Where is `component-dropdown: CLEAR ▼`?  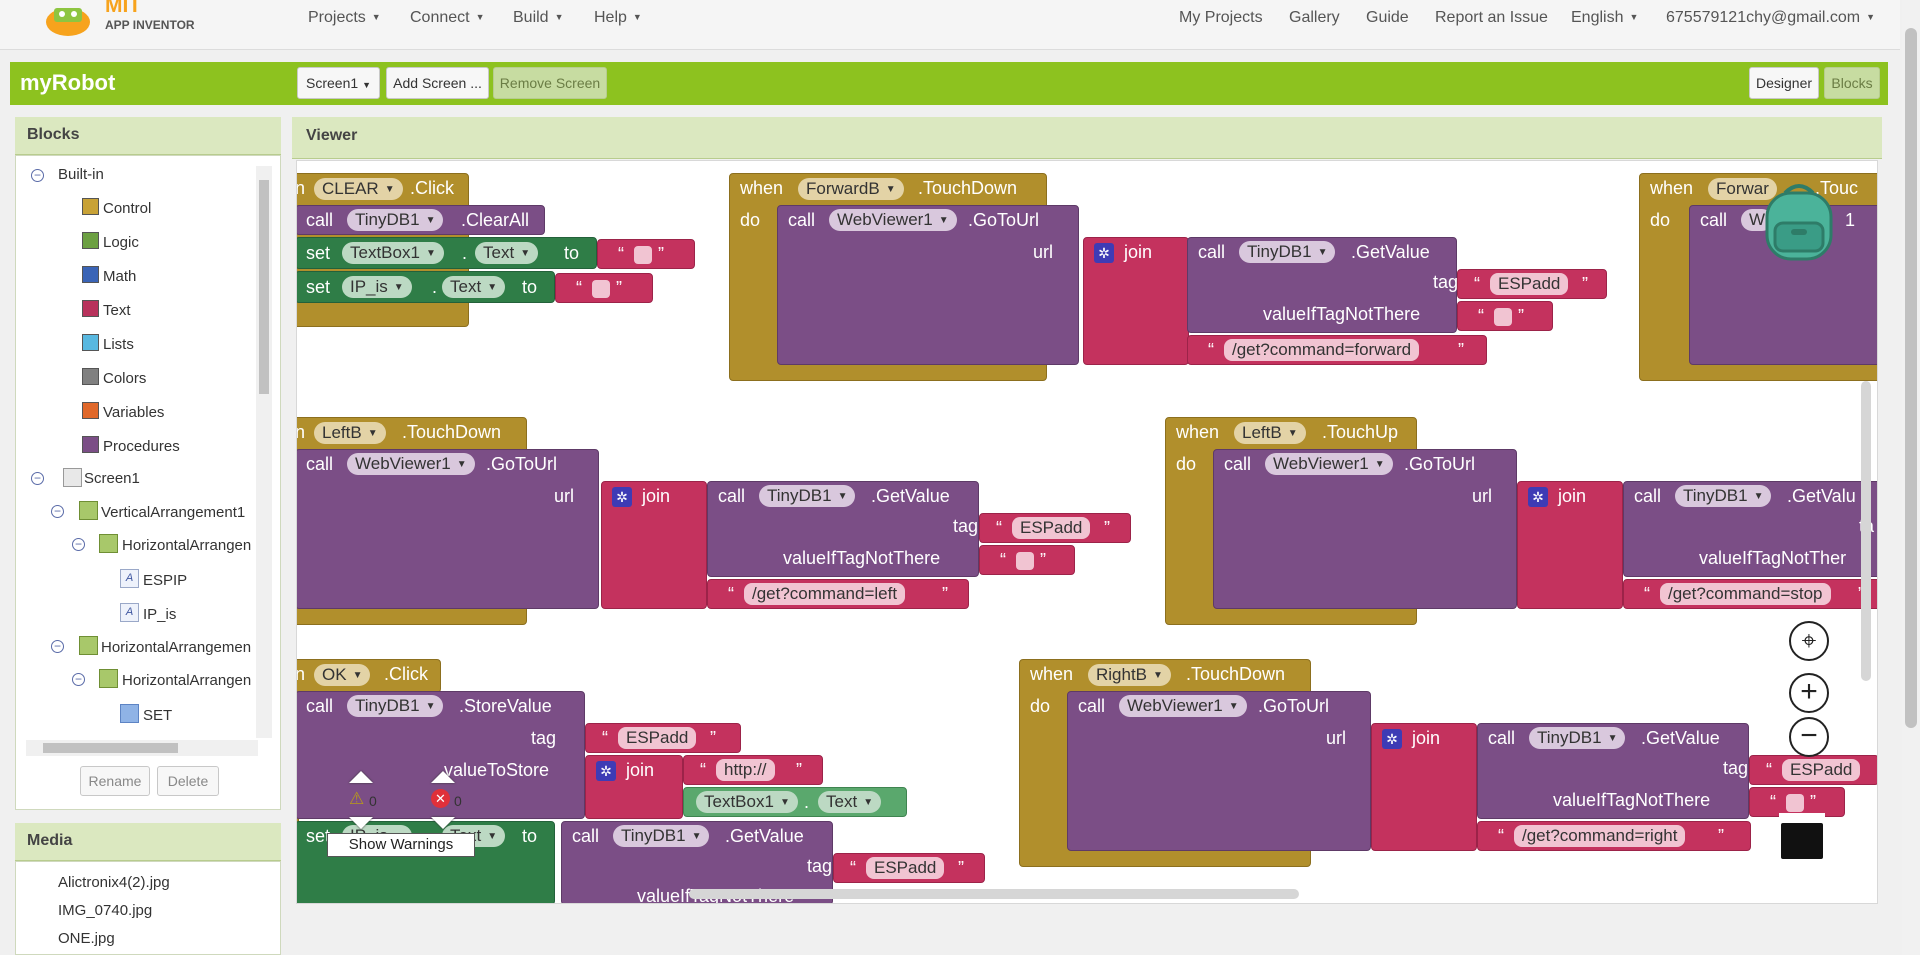 component-dropdown: CLEAR ▼ is located at coordinates (358, 189).